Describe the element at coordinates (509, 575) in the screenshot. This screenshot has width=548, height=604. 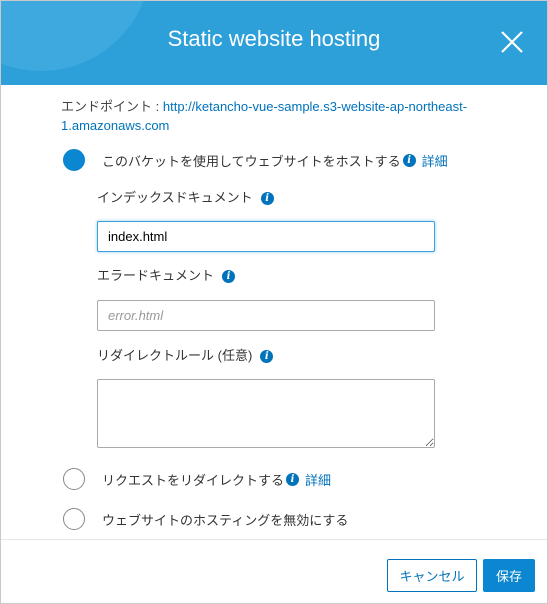
I see `save-button: 保存` at that location.